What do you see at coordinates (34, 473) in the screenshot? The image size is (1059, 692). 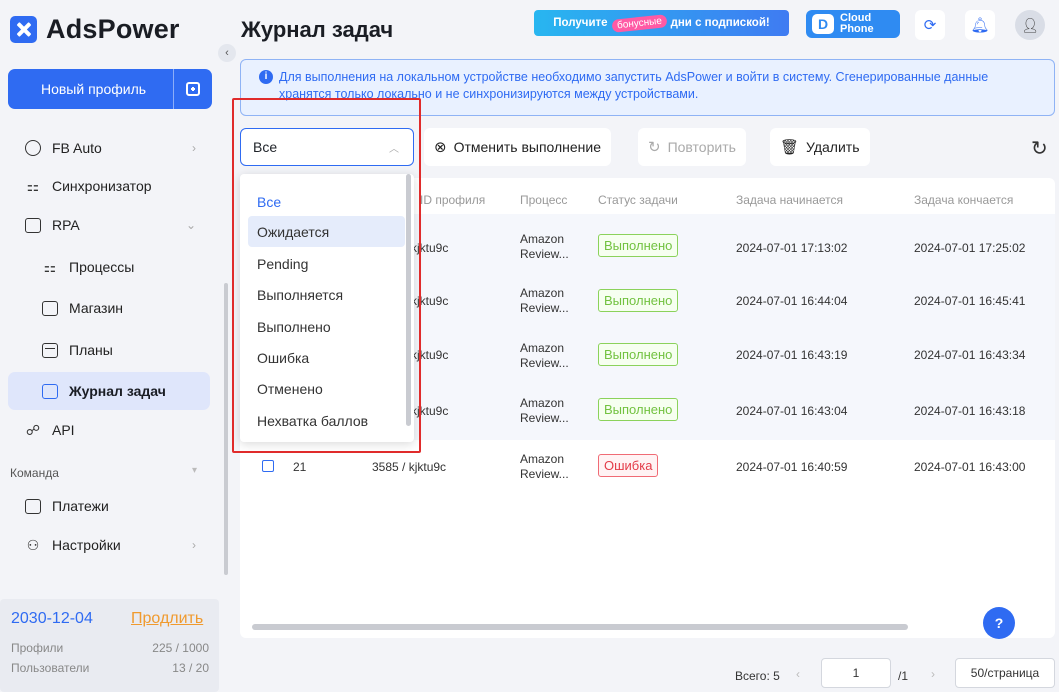 I see `group-label-team: Команда` at bounding box center [34, 473].